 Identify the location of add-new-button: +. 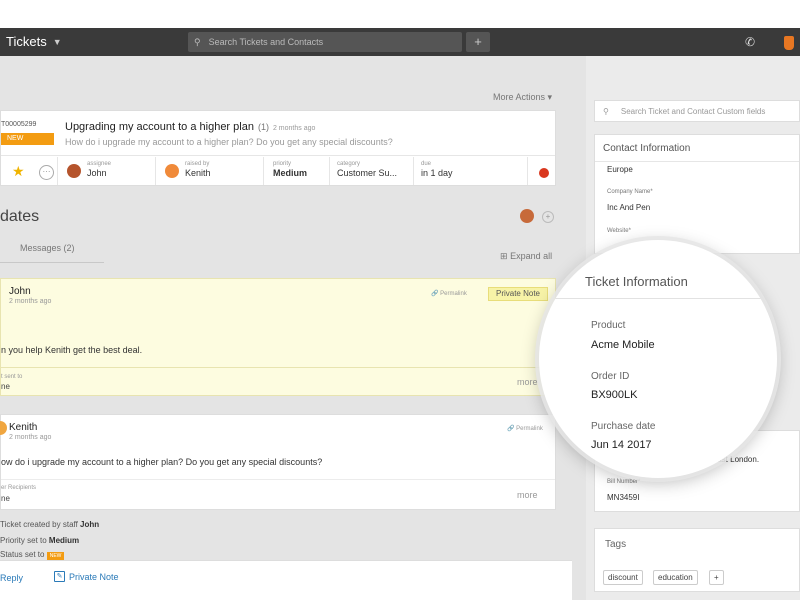
(478, 42).